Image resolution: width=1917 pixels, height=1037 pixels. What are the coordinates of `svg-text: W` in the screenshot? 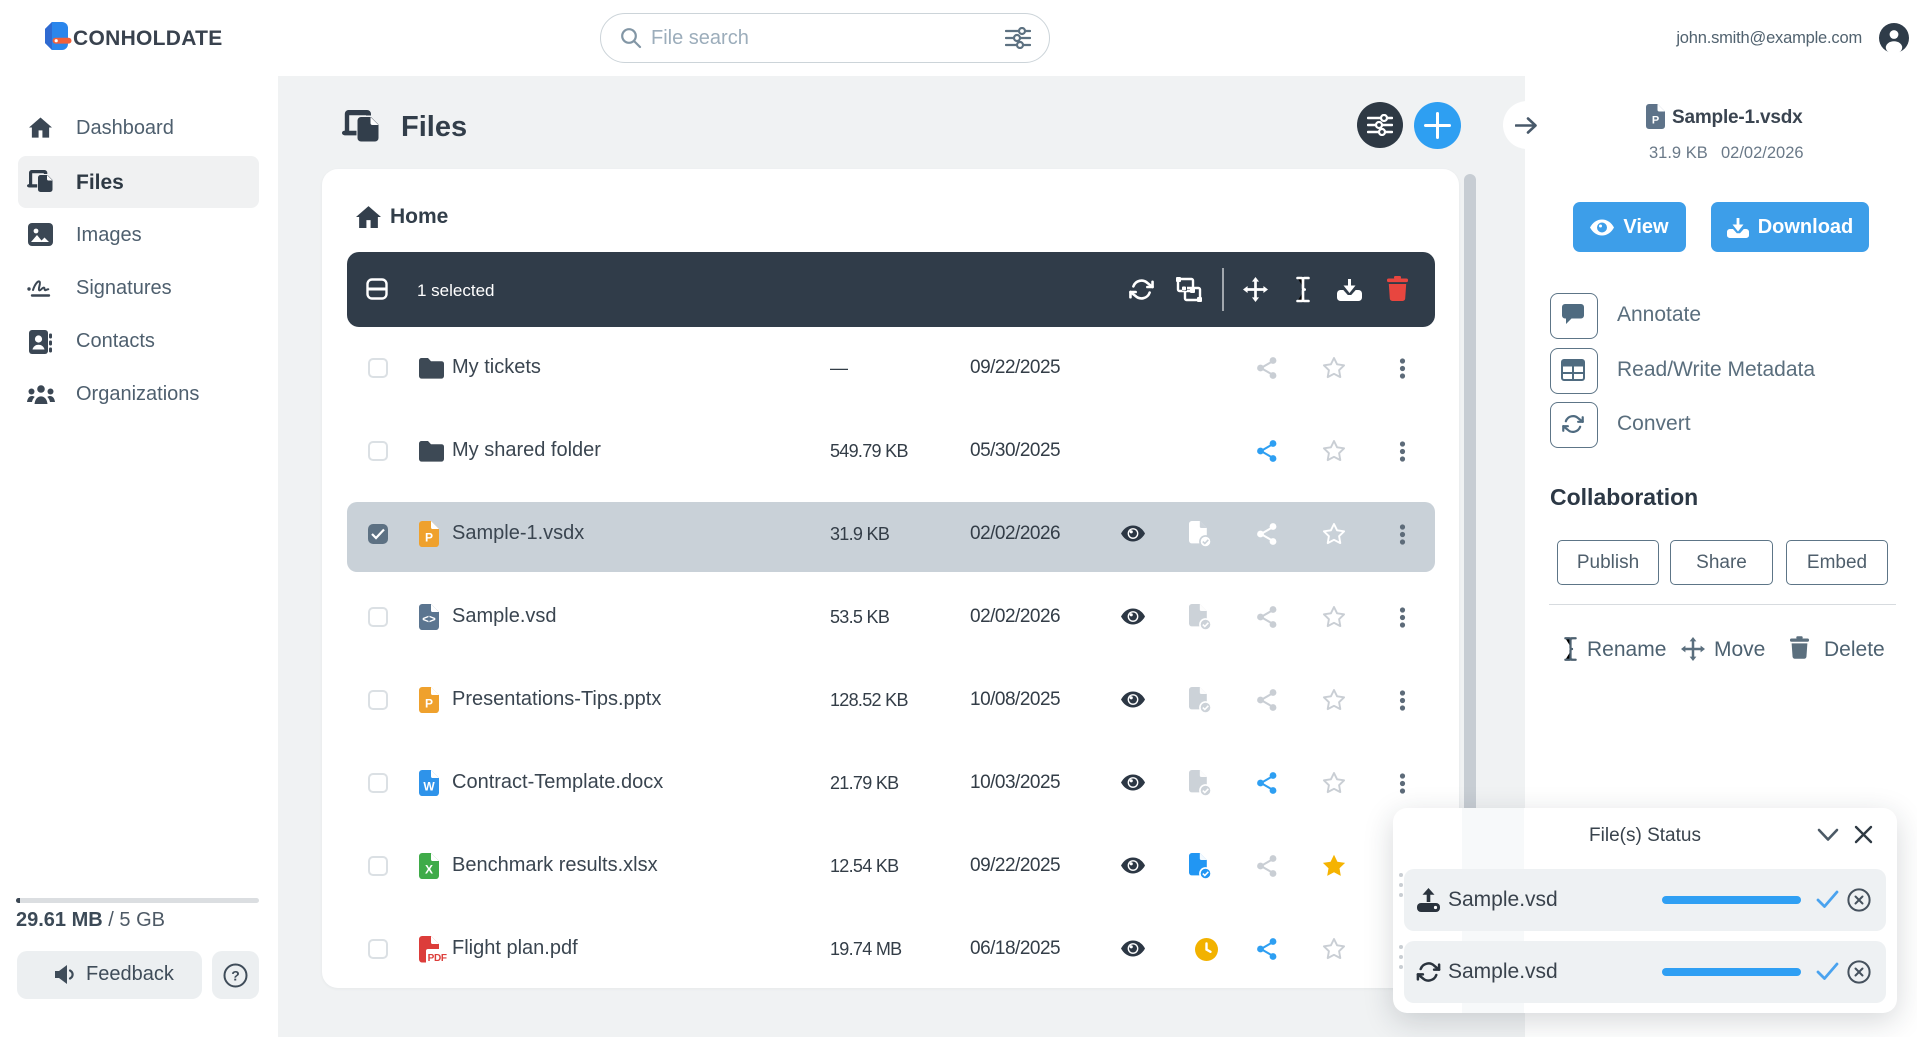 It's located at (429, 787).